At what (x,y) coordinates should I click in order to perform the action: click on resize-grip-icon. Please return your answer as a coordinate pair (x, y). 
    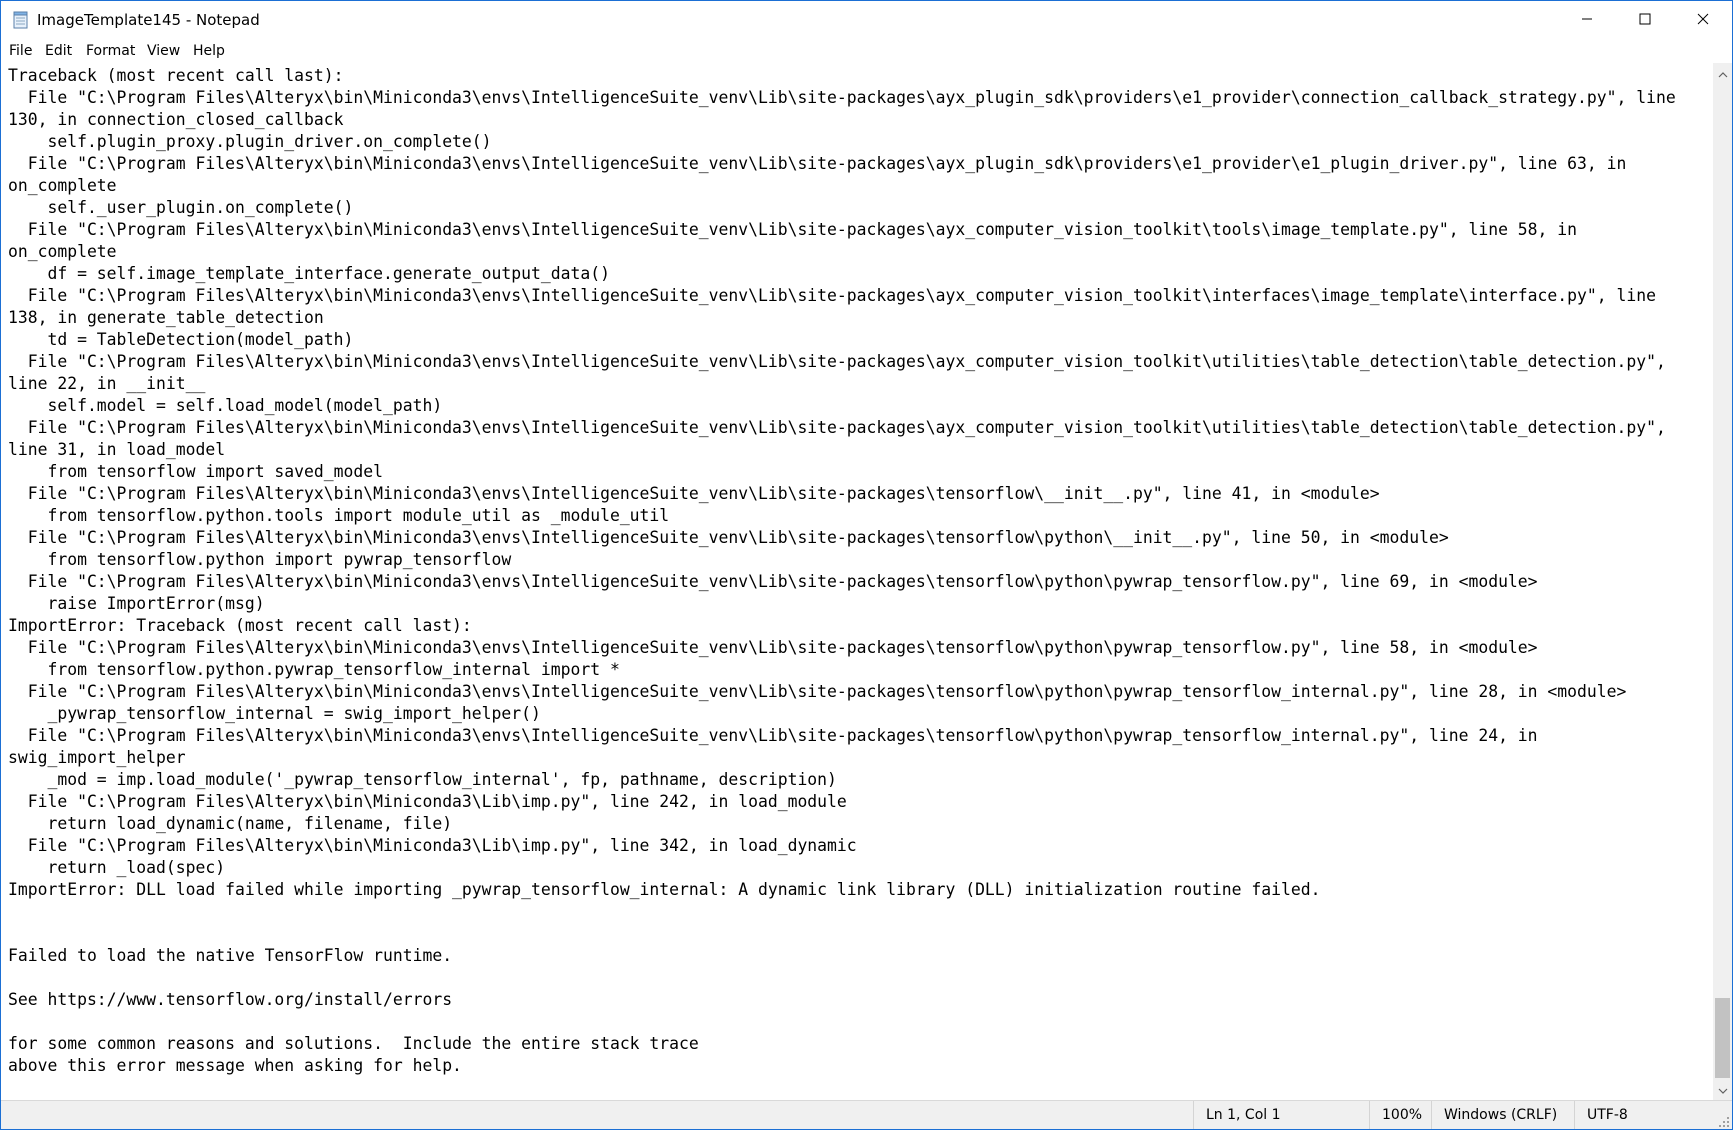
    Looking at the image, I should click on (1724, 1122).